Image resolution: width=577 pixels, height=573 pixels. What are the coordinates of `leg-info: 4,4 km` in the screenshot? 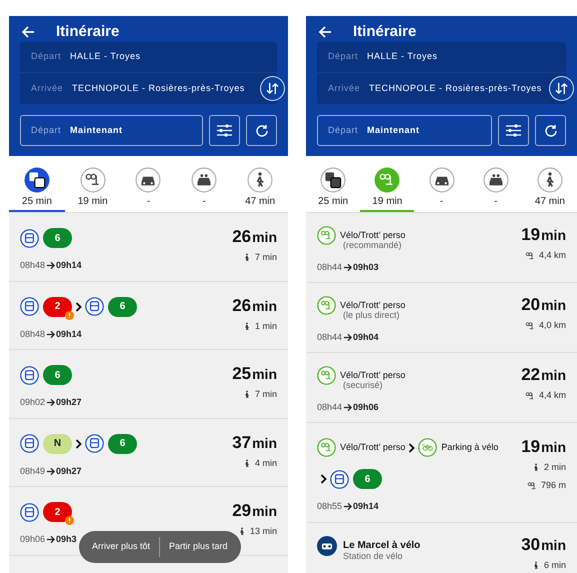 It's located at (552, 255).